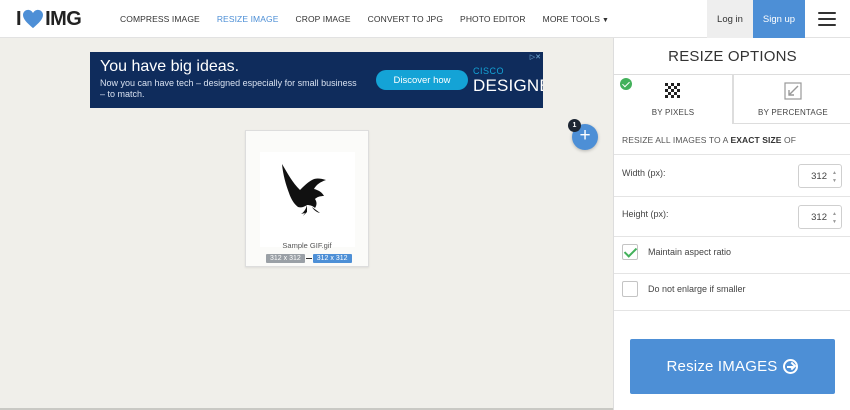 Image resolution: width=850 pixels, height=410 pixels. What do you see at coordinates (673, 91) in the screenshot?
I see `pixels-icon` at bounding box center [673, 91].